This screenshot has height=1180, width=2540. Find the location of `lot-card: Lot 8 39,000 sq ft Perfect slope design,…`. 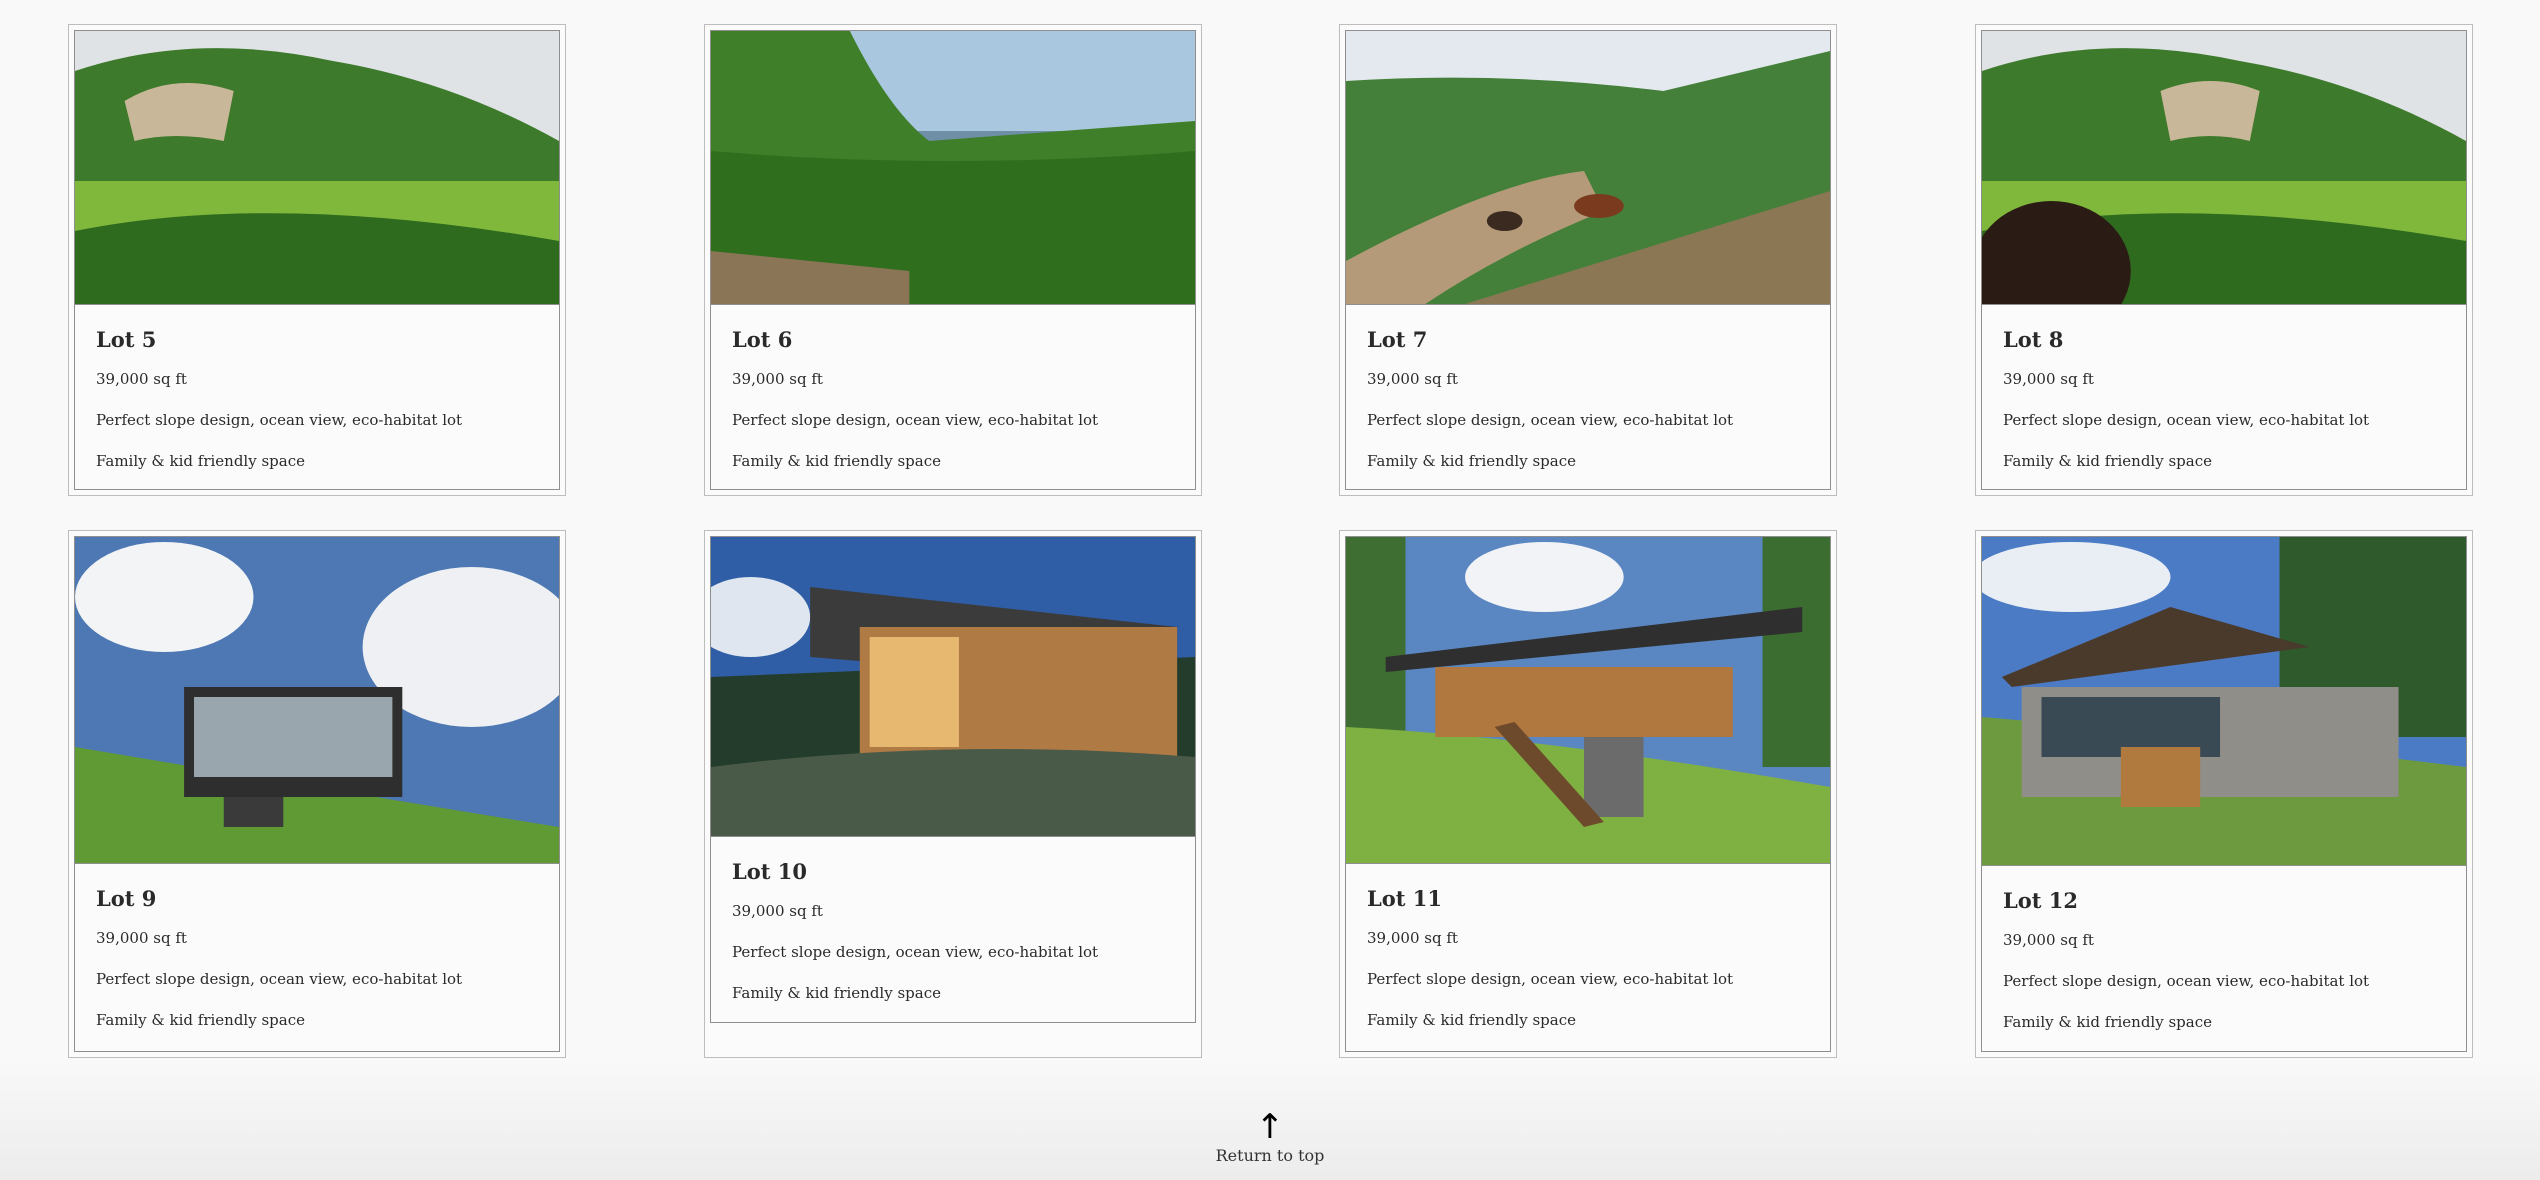

lot-card: Lot 8 39,000 sq ft Perfect slope design,… is located at coordinates (2224, 260).